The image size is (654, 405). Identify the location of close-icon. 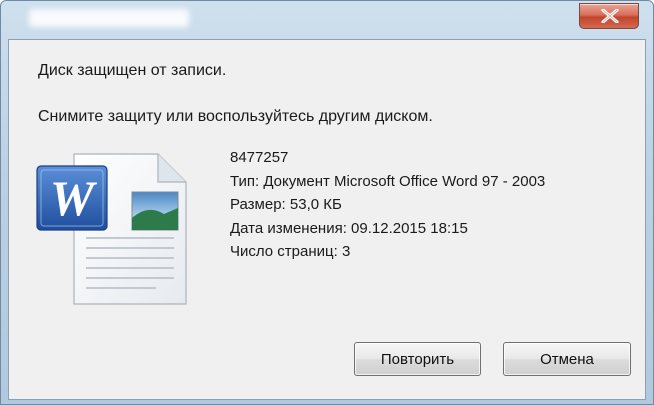
(610, 16).